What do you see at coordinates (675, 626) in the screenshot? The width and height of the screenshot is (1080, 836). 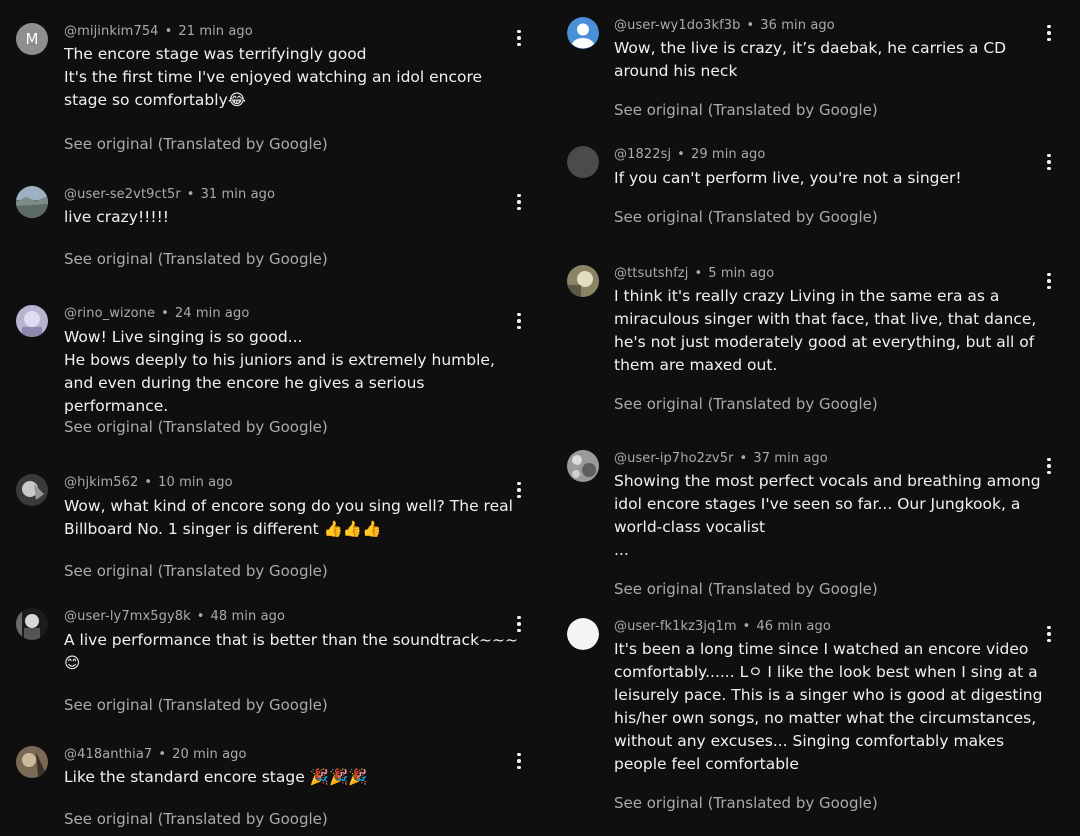 I see `comment-author: @user-fk1kz3jq1m` at bounding box center [675, 626].